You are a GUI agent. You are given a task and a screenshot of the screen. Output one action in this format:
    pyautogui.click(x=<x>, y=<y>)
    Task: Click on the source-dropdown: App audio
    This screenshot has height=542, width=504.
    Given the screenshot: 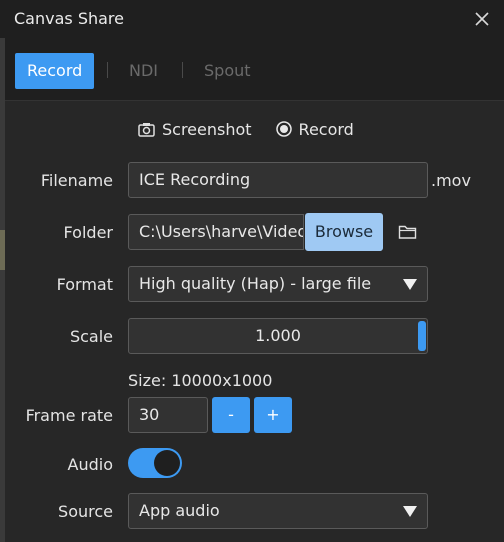 What is the action you would take?
    pyautogui.click(x=278, y=511)
    